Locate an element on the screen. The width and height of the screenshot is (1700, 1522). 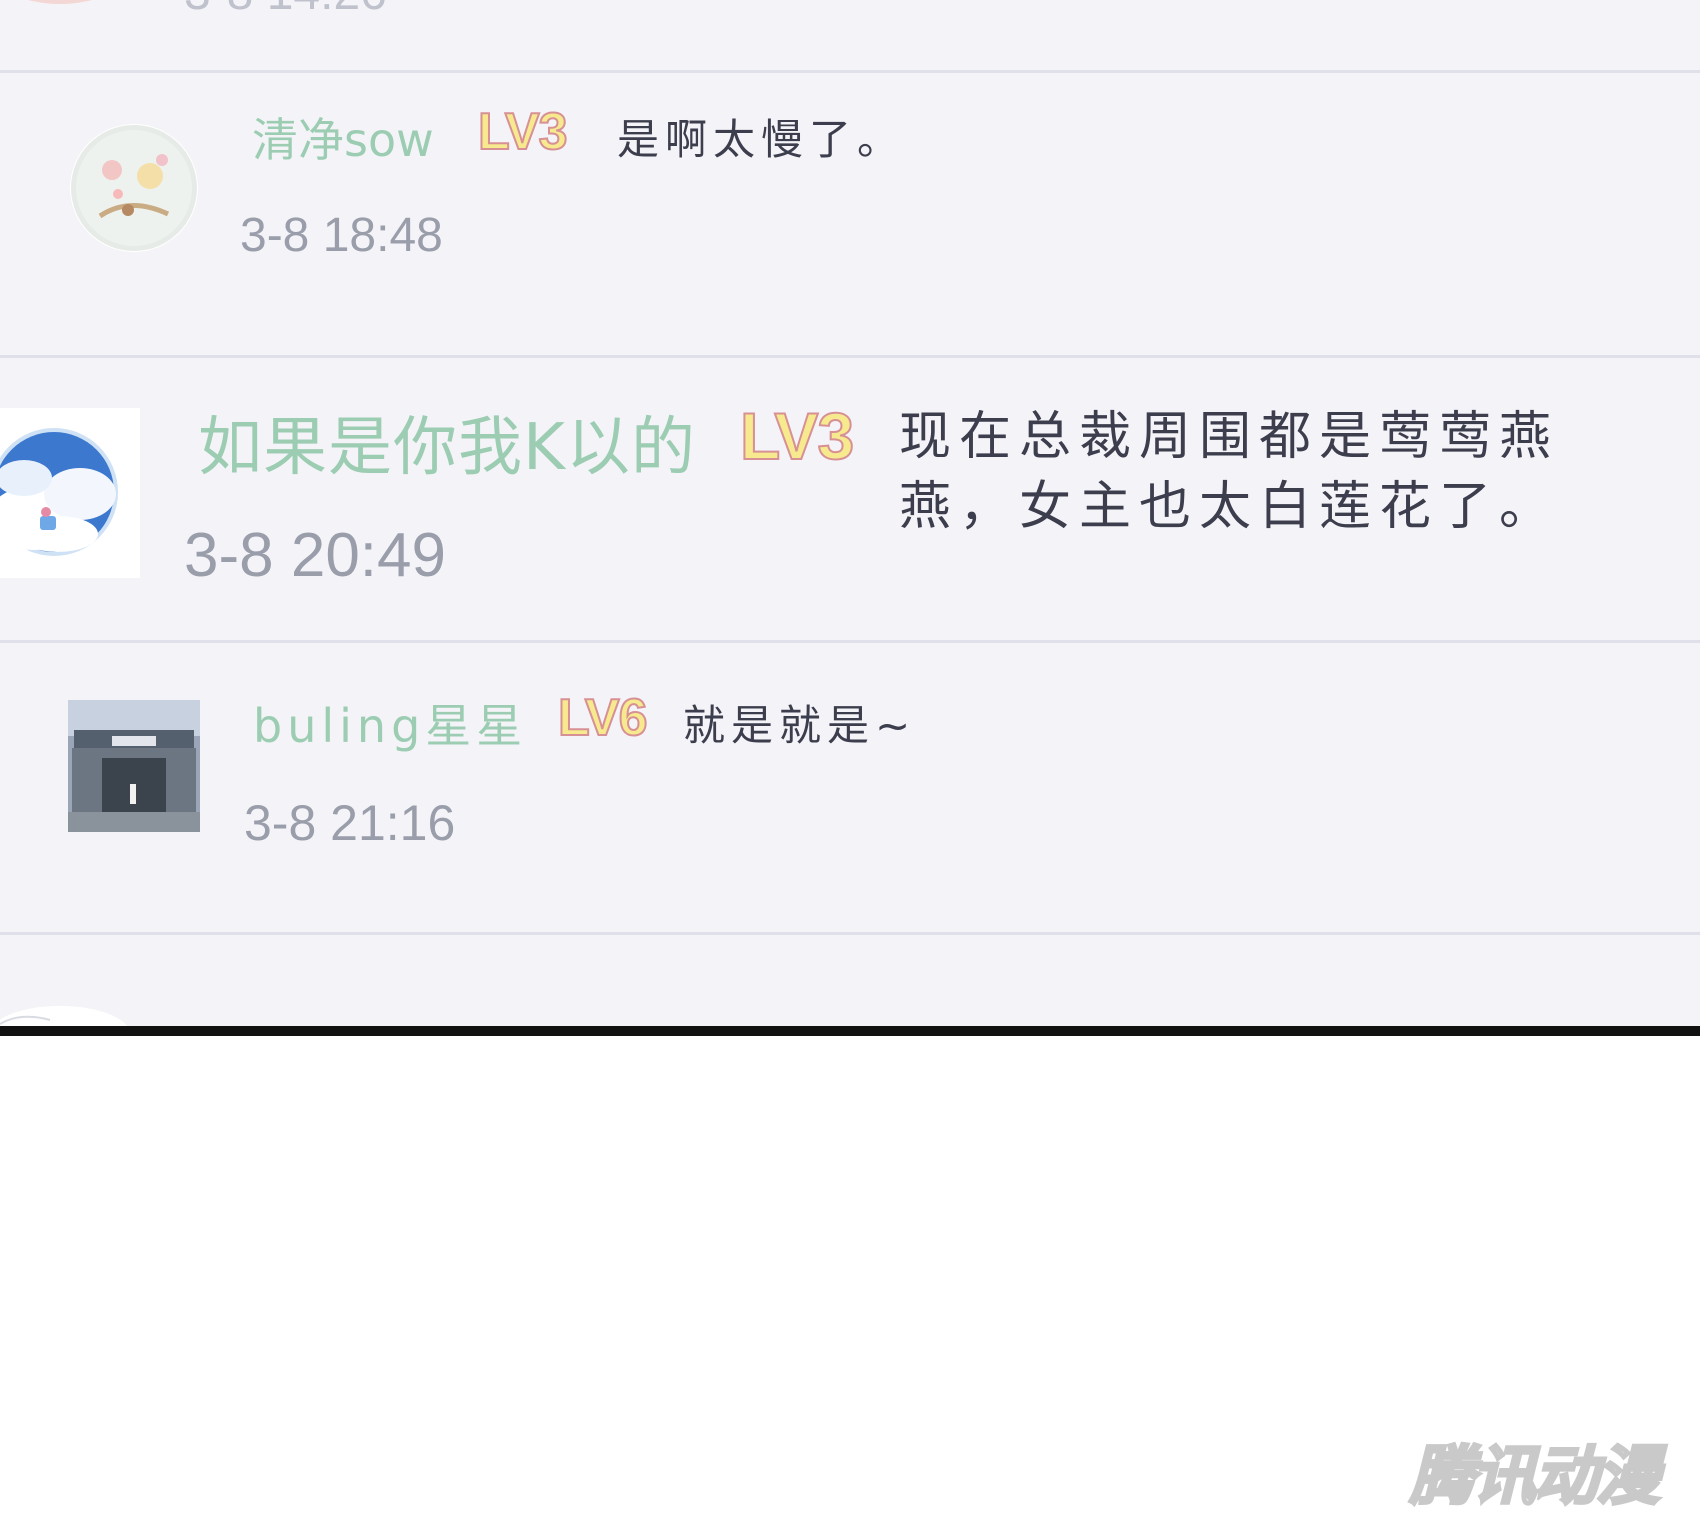
level-badge: LV6 is located at coordinates (602, 718).